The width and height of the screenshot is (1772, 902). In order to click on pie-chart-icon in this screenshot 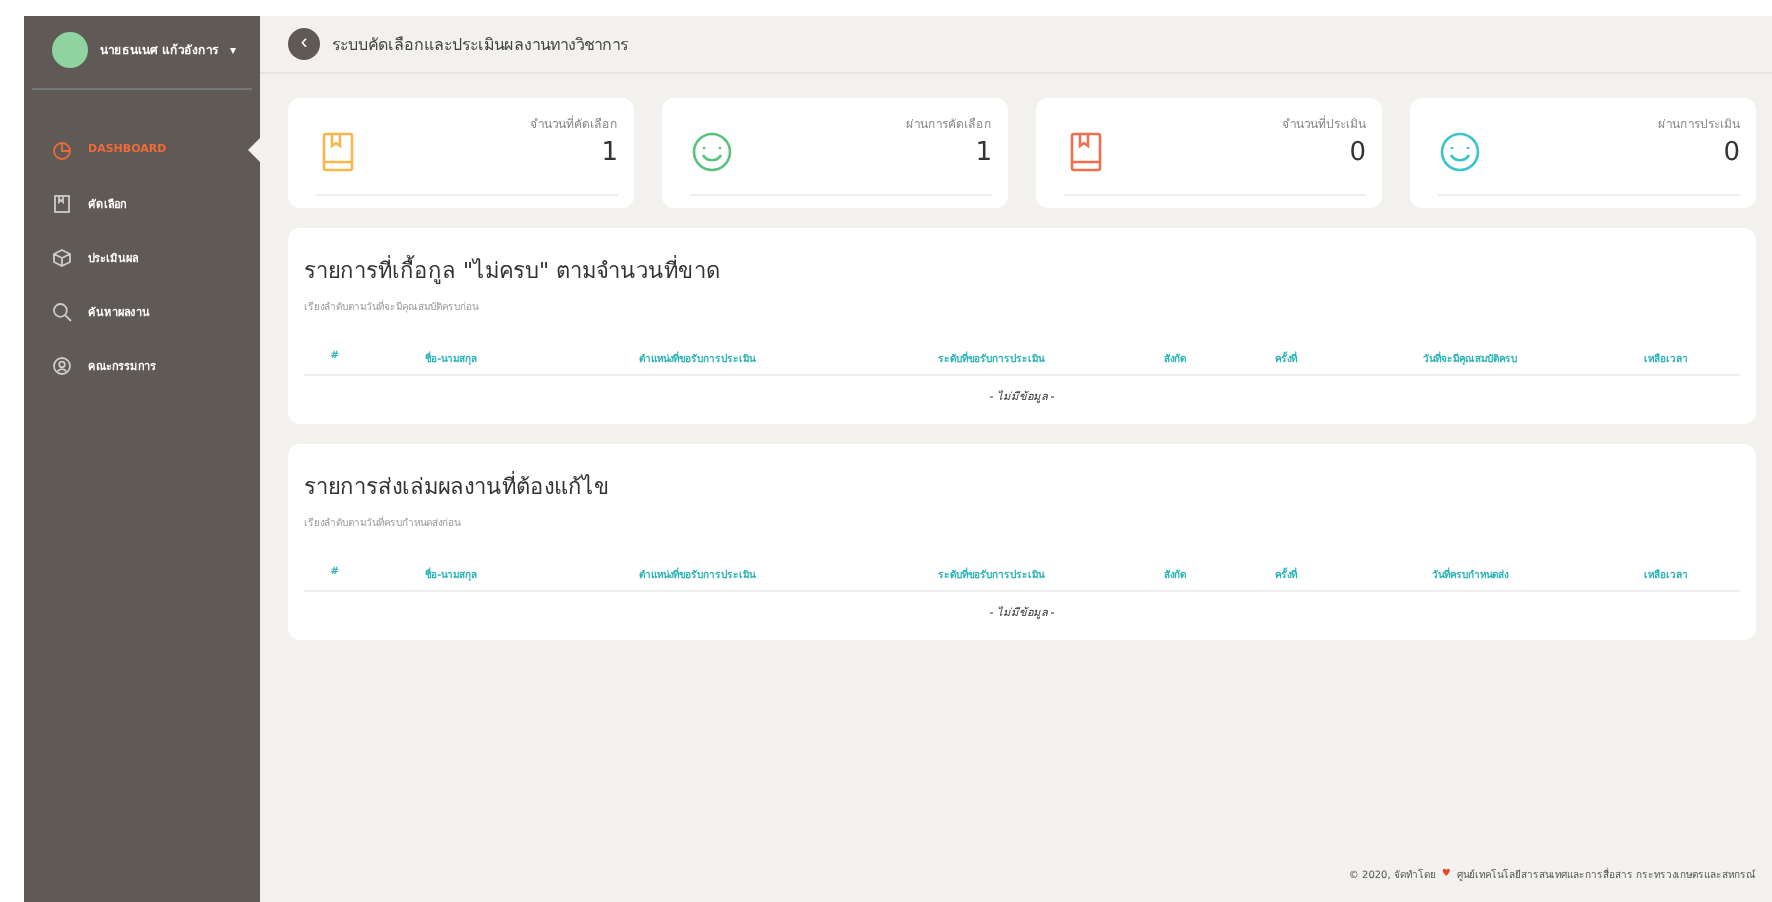, I will do `click(62, 149)`.